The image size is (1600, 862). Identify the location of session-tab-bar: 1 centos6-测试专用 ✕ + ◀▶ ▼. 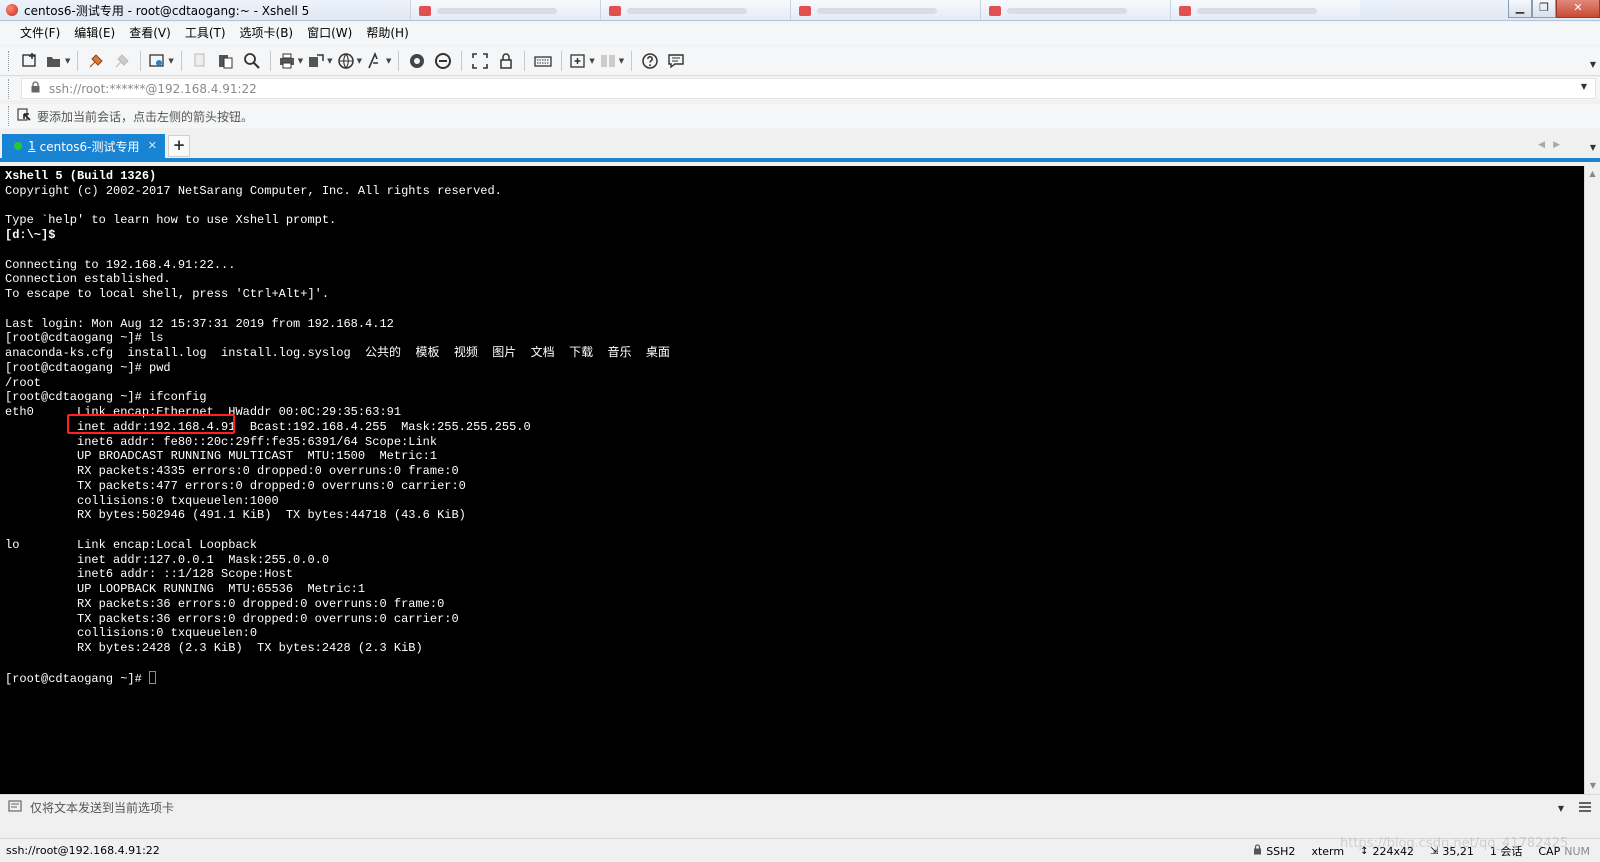
(800, 148).